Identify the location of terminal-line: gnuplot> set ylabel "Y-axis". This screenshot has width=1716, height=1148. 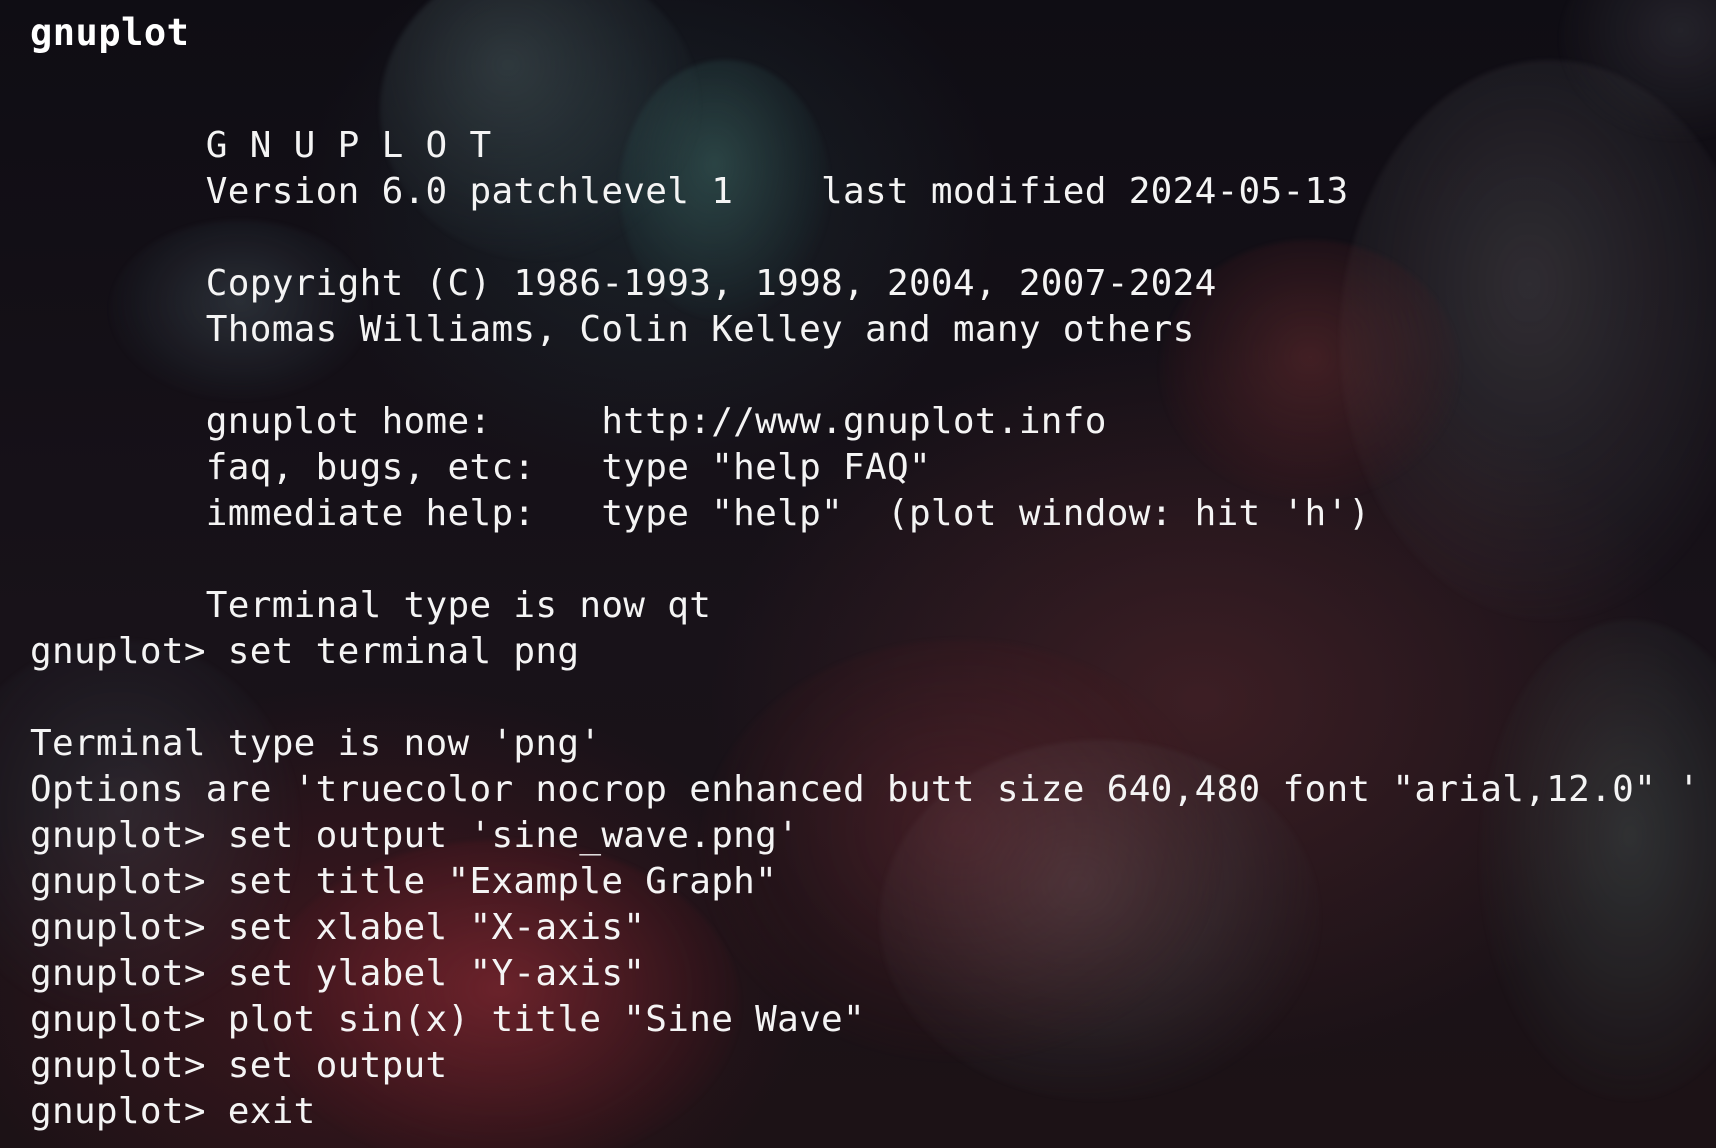
(338, 973).